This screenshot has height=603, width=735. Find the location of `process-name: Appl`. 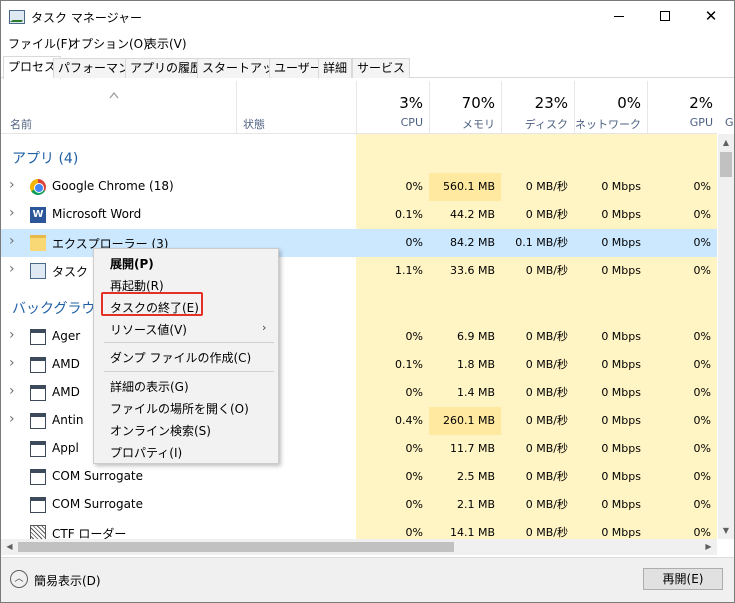

process-name: Appl is located at coordinates (65, 448).